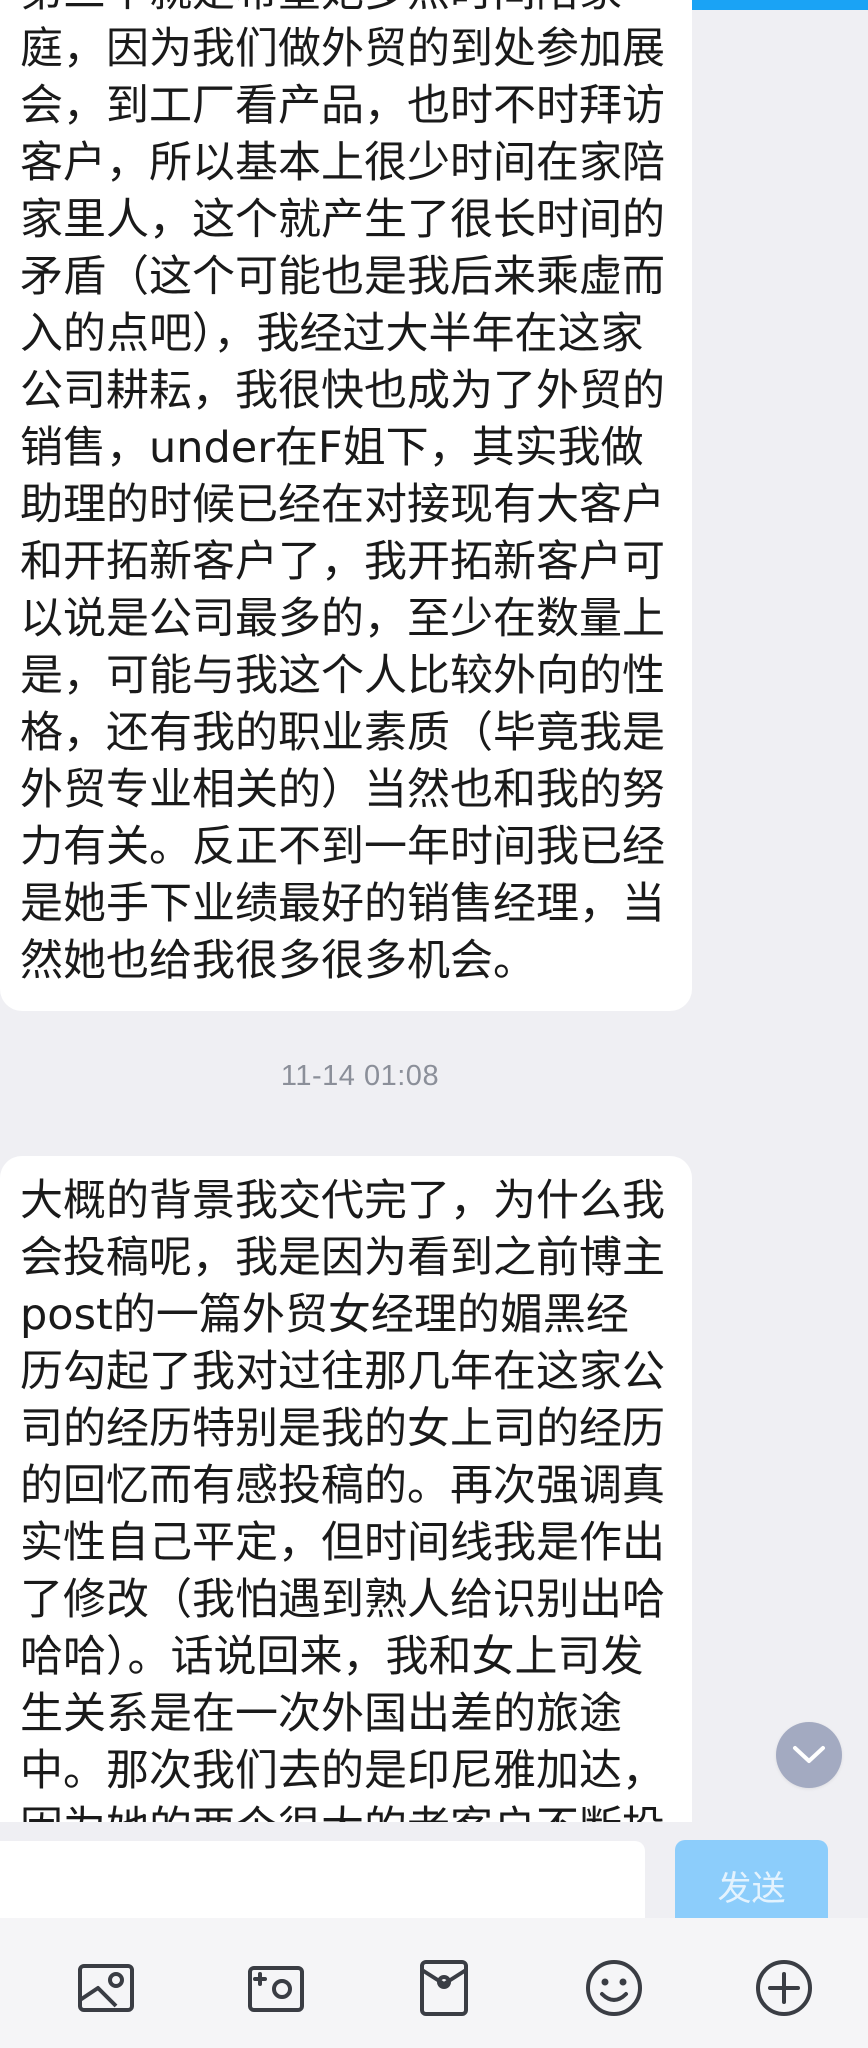  What do you see at coordinates (342, 733) in the screenshot?
I see `message-line: 格，还有我的职业素质（毕竟我是` at bounding box center [342, 733].